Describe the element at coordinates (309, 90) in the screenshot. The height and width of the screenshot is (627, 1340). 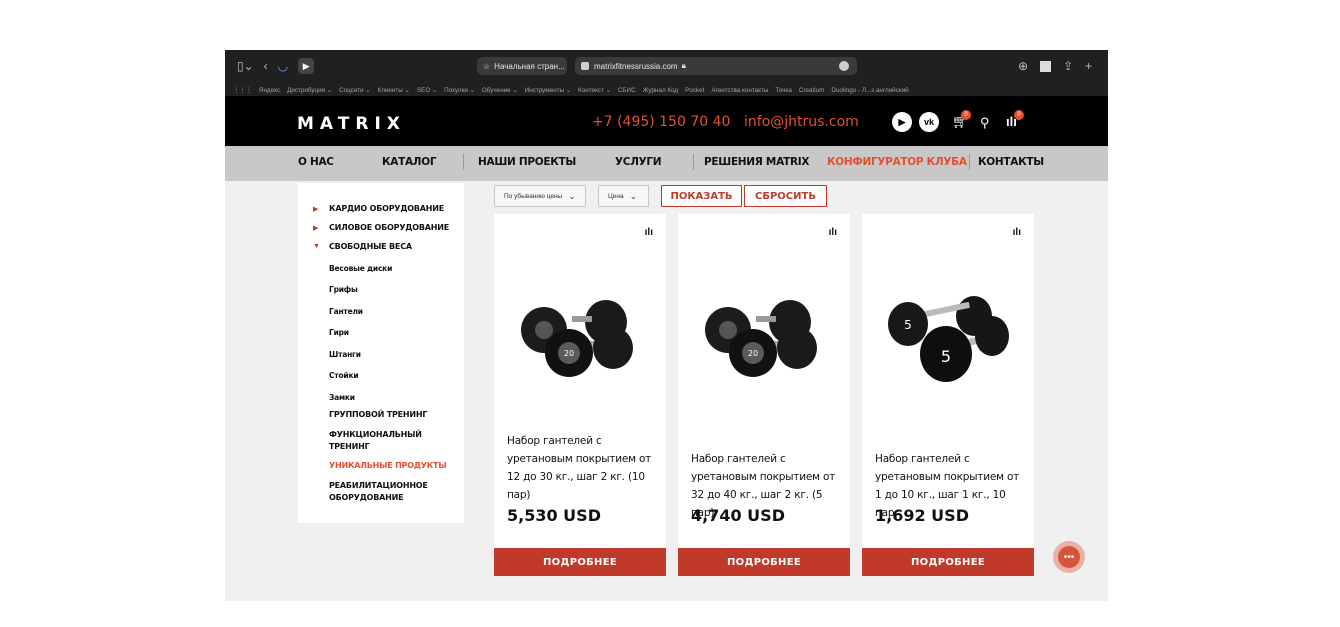
I see `bookmark-item: Дистрибуция ⌄` at that location.